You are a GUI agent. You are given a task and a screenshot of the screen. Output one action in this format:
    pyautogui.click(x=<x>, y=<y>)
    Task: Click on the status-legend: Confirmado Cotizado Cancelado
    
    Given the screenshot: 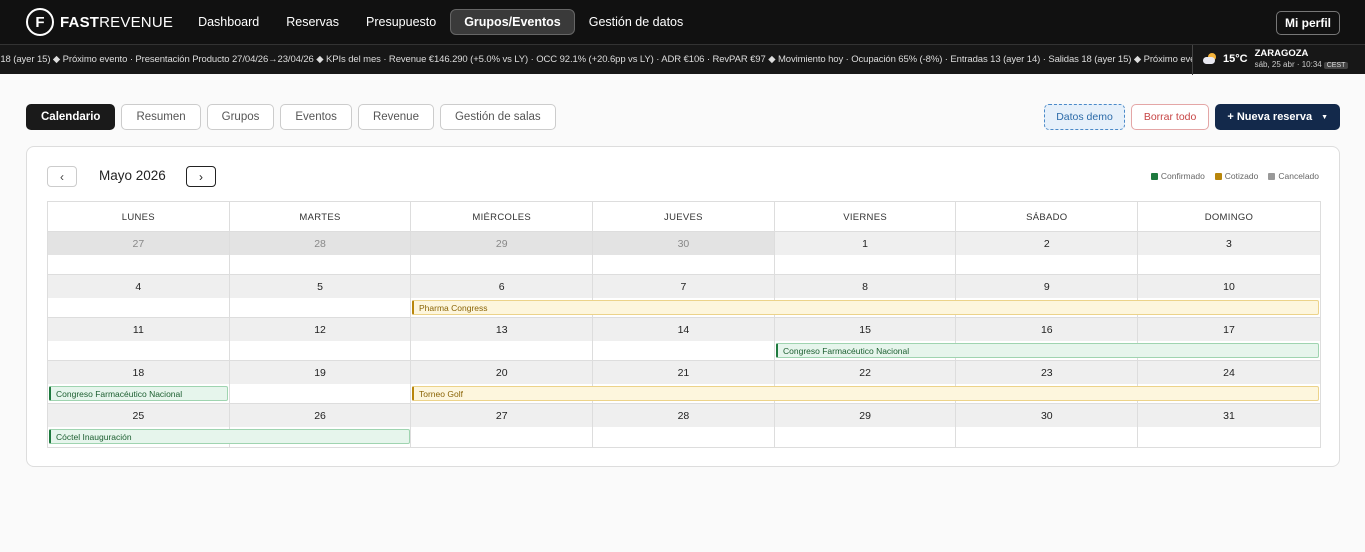 What is the action you would take?
    pyautogui.click(x=1230, y=176)
    